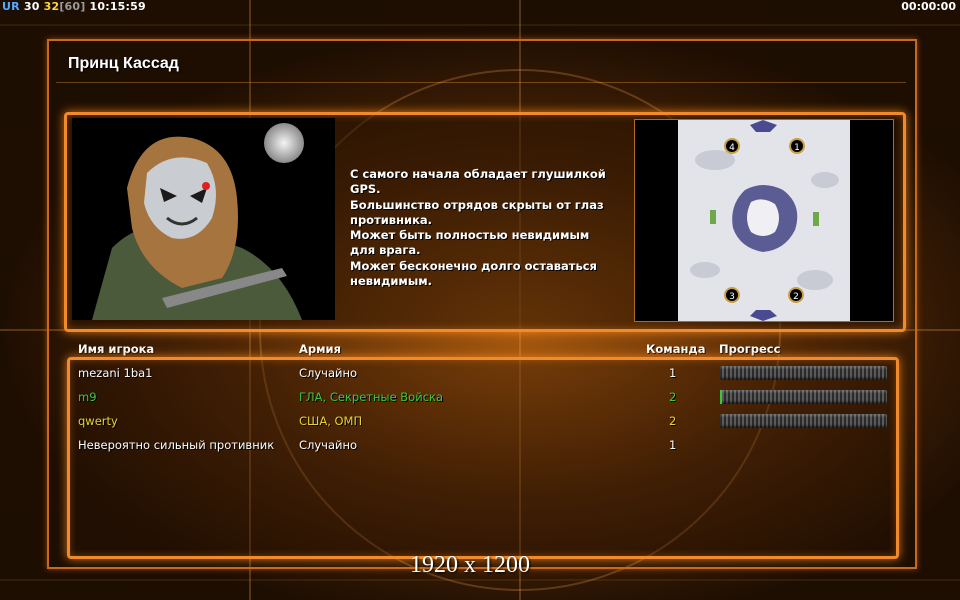 Image resolution: width=960 pixels, height=600 pixels. I want to click on map-preview: 4 1 3 2, so click(764, 220).